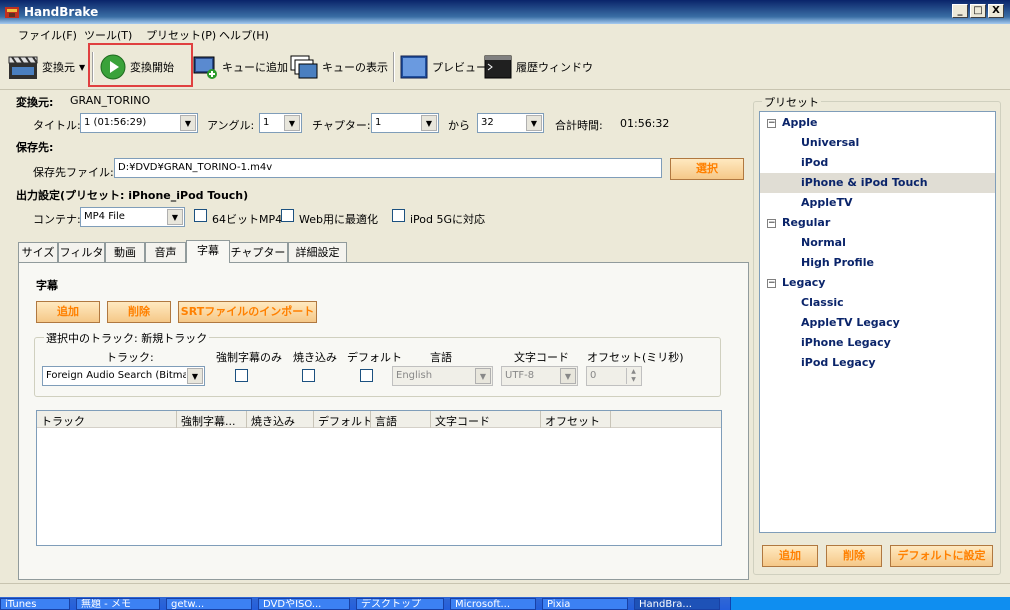  Describe the element at coordinates (342, 419) in the screenshot. I see `column-default: デフォルト` at that location.